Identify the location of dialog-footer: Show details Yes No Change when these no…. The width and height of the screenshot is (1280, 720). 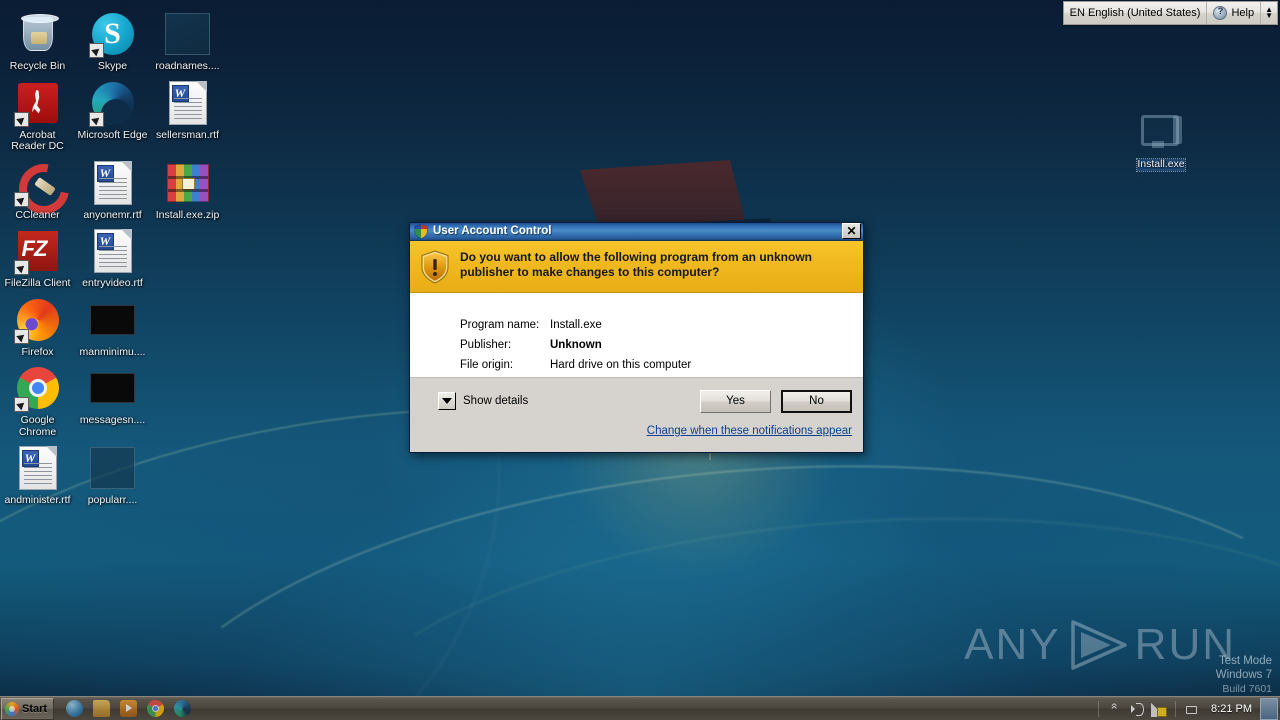
(636, 414).